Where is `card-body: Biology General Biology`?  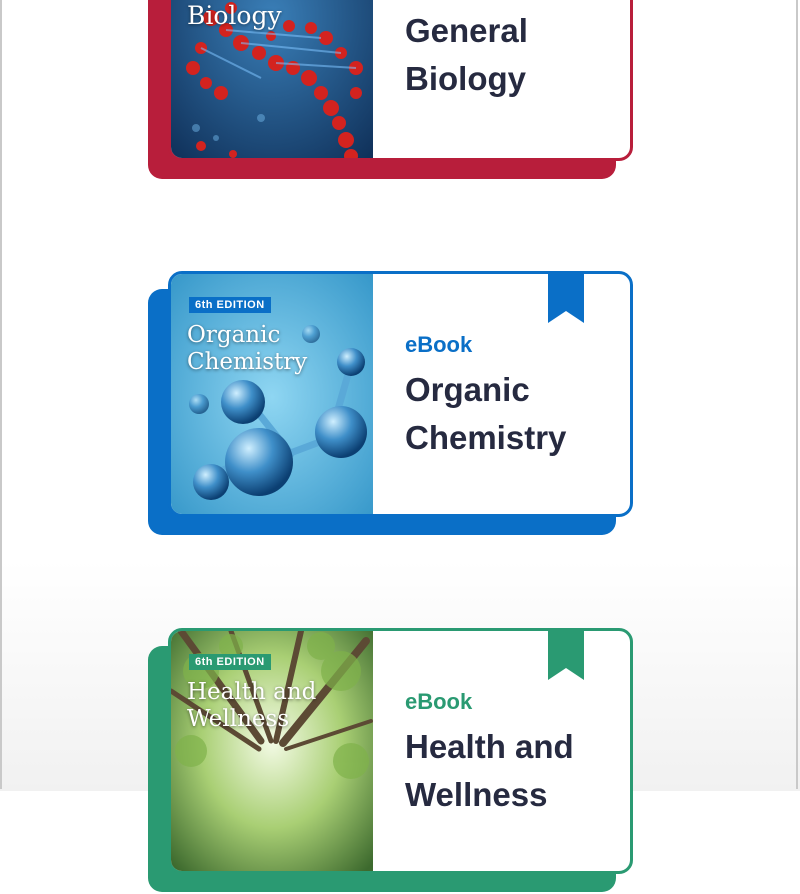
card-body: Biology General Biology is located at coordinates (400, 80).